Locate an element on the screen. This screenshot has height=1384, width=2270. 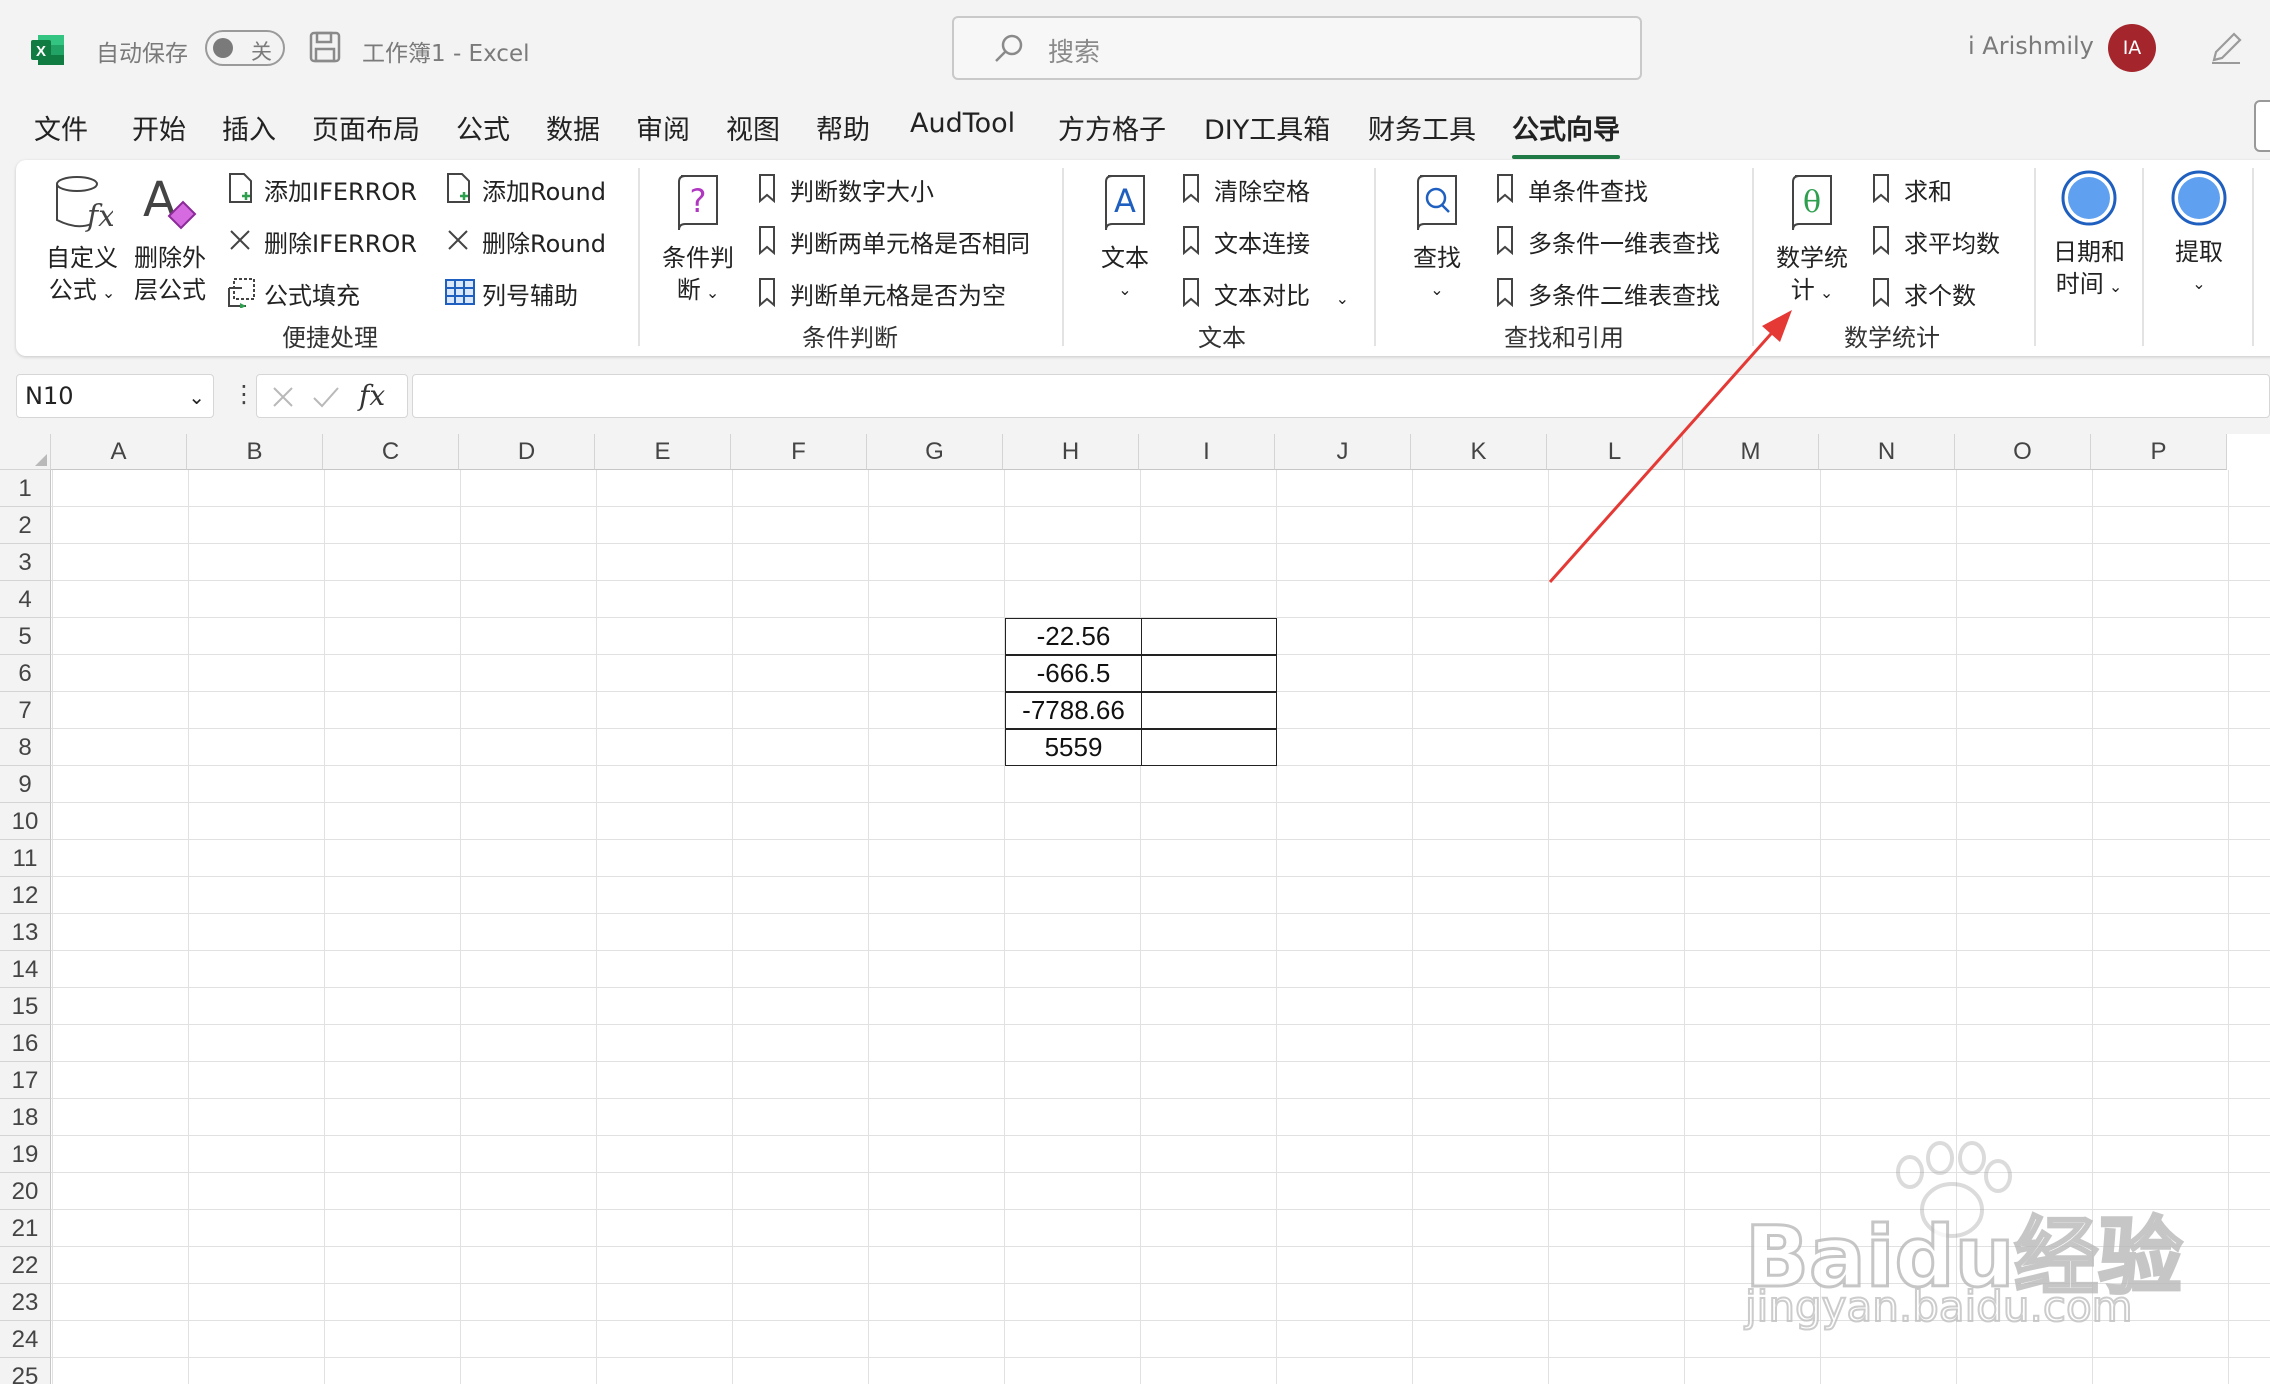
clear-spaces-button: 清除空格 is located at coordinates (1245, 189).